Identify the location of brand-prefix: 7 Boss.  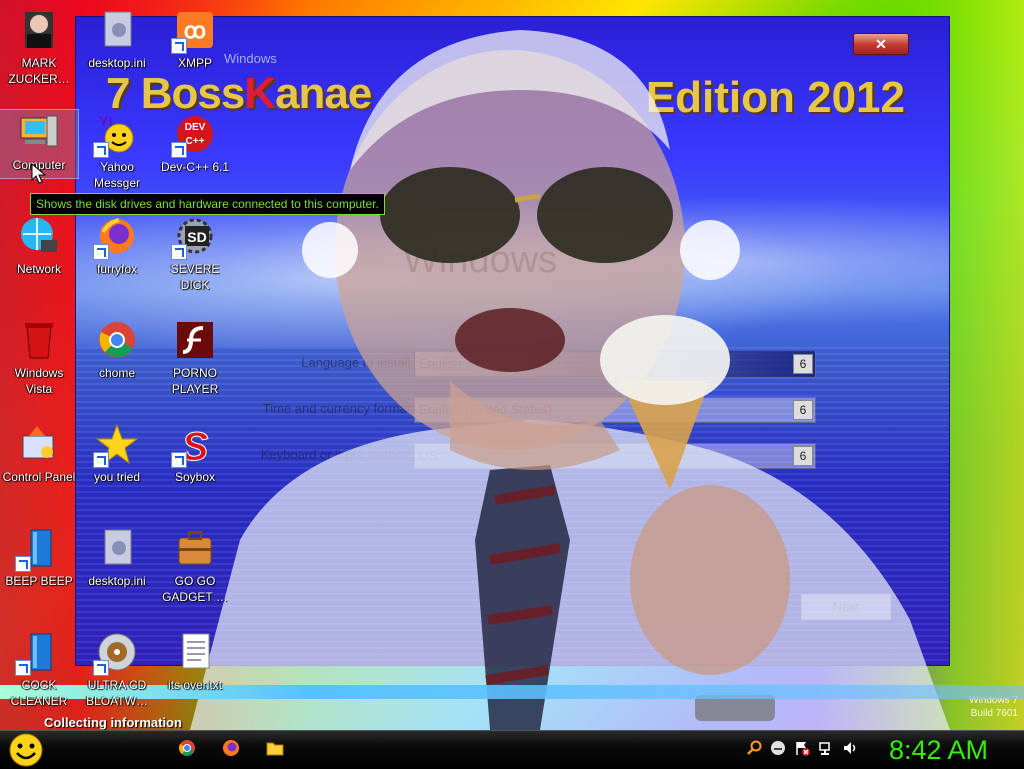
(175, 93).